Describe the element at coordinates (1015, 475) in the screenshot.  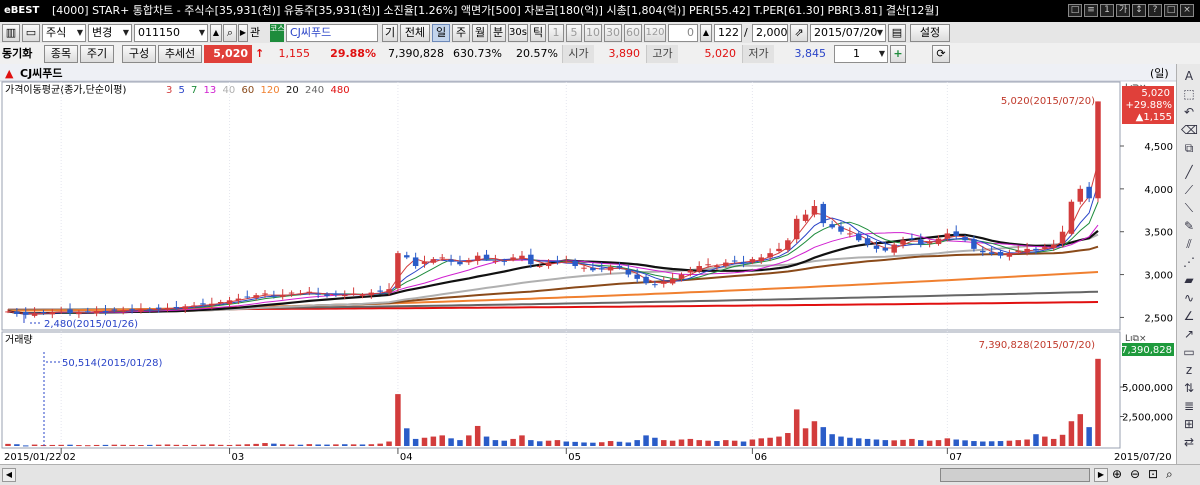
I see `scroll-thumb` at that location.